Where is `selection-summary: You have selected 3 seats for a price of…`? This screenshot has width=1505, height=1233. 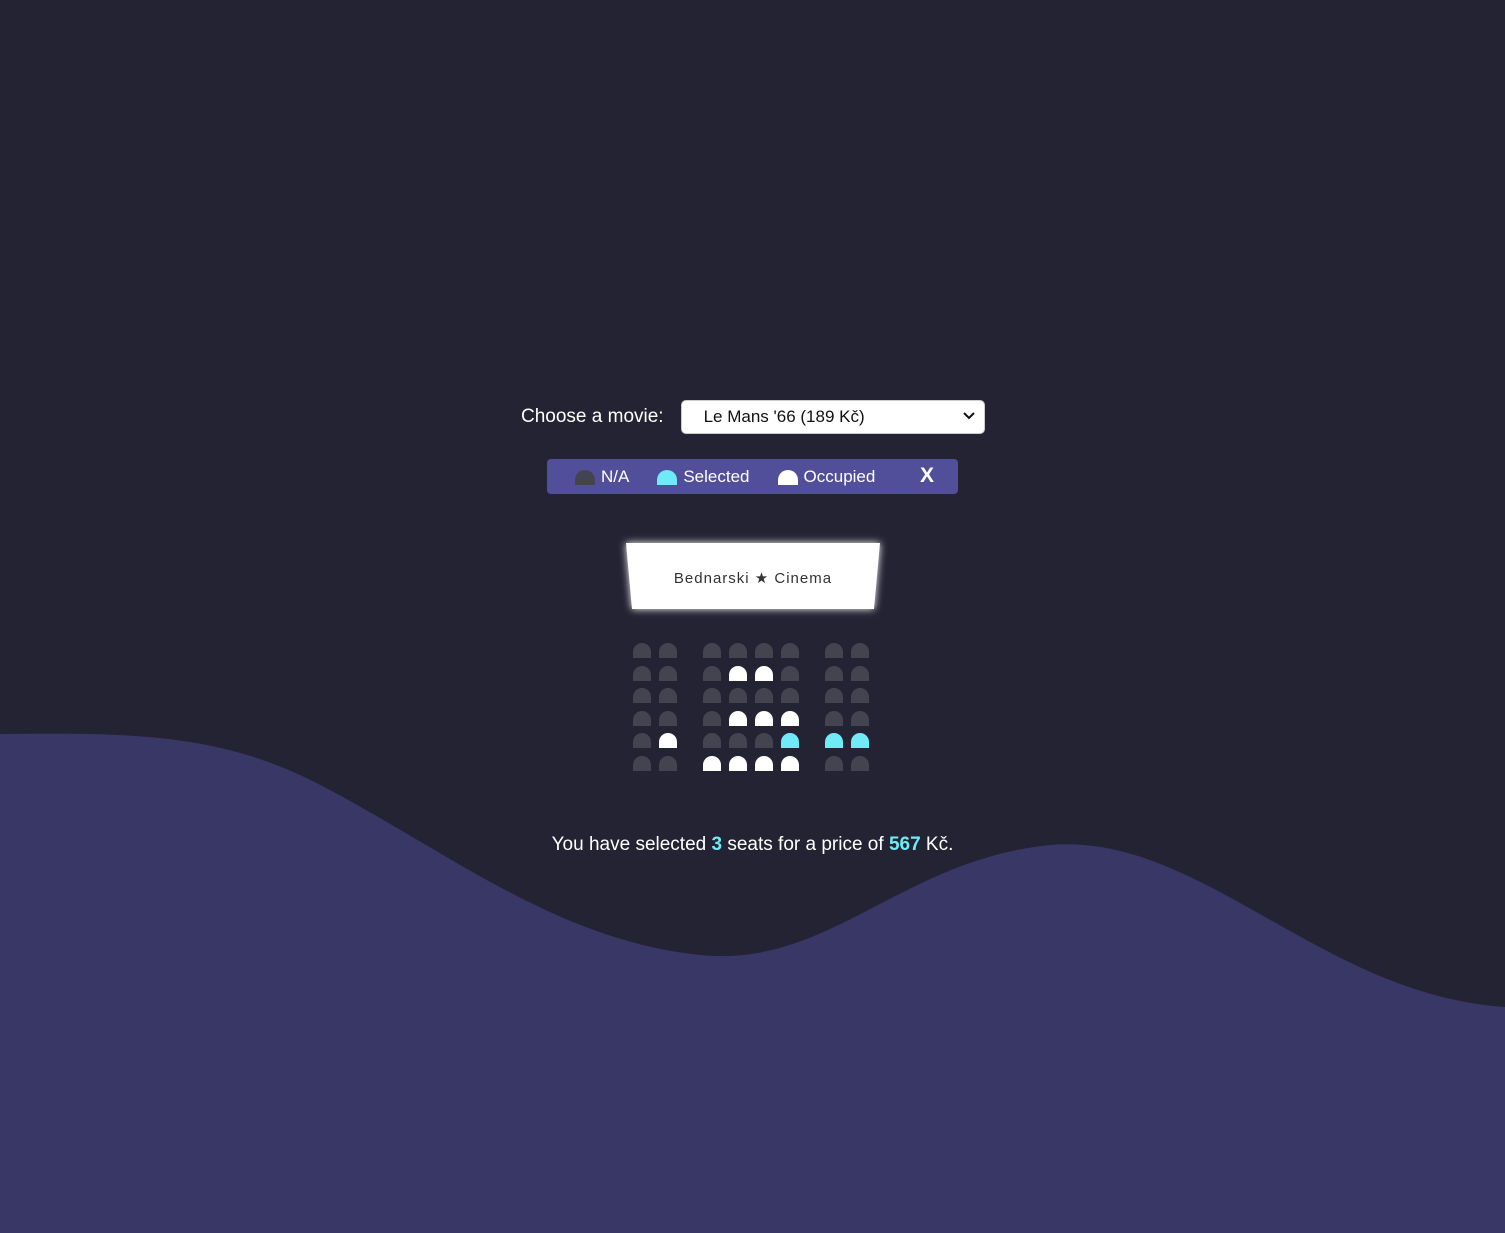
selection-summary: You have selected 3 seats for a price of… is located at coordinates (752, 845).